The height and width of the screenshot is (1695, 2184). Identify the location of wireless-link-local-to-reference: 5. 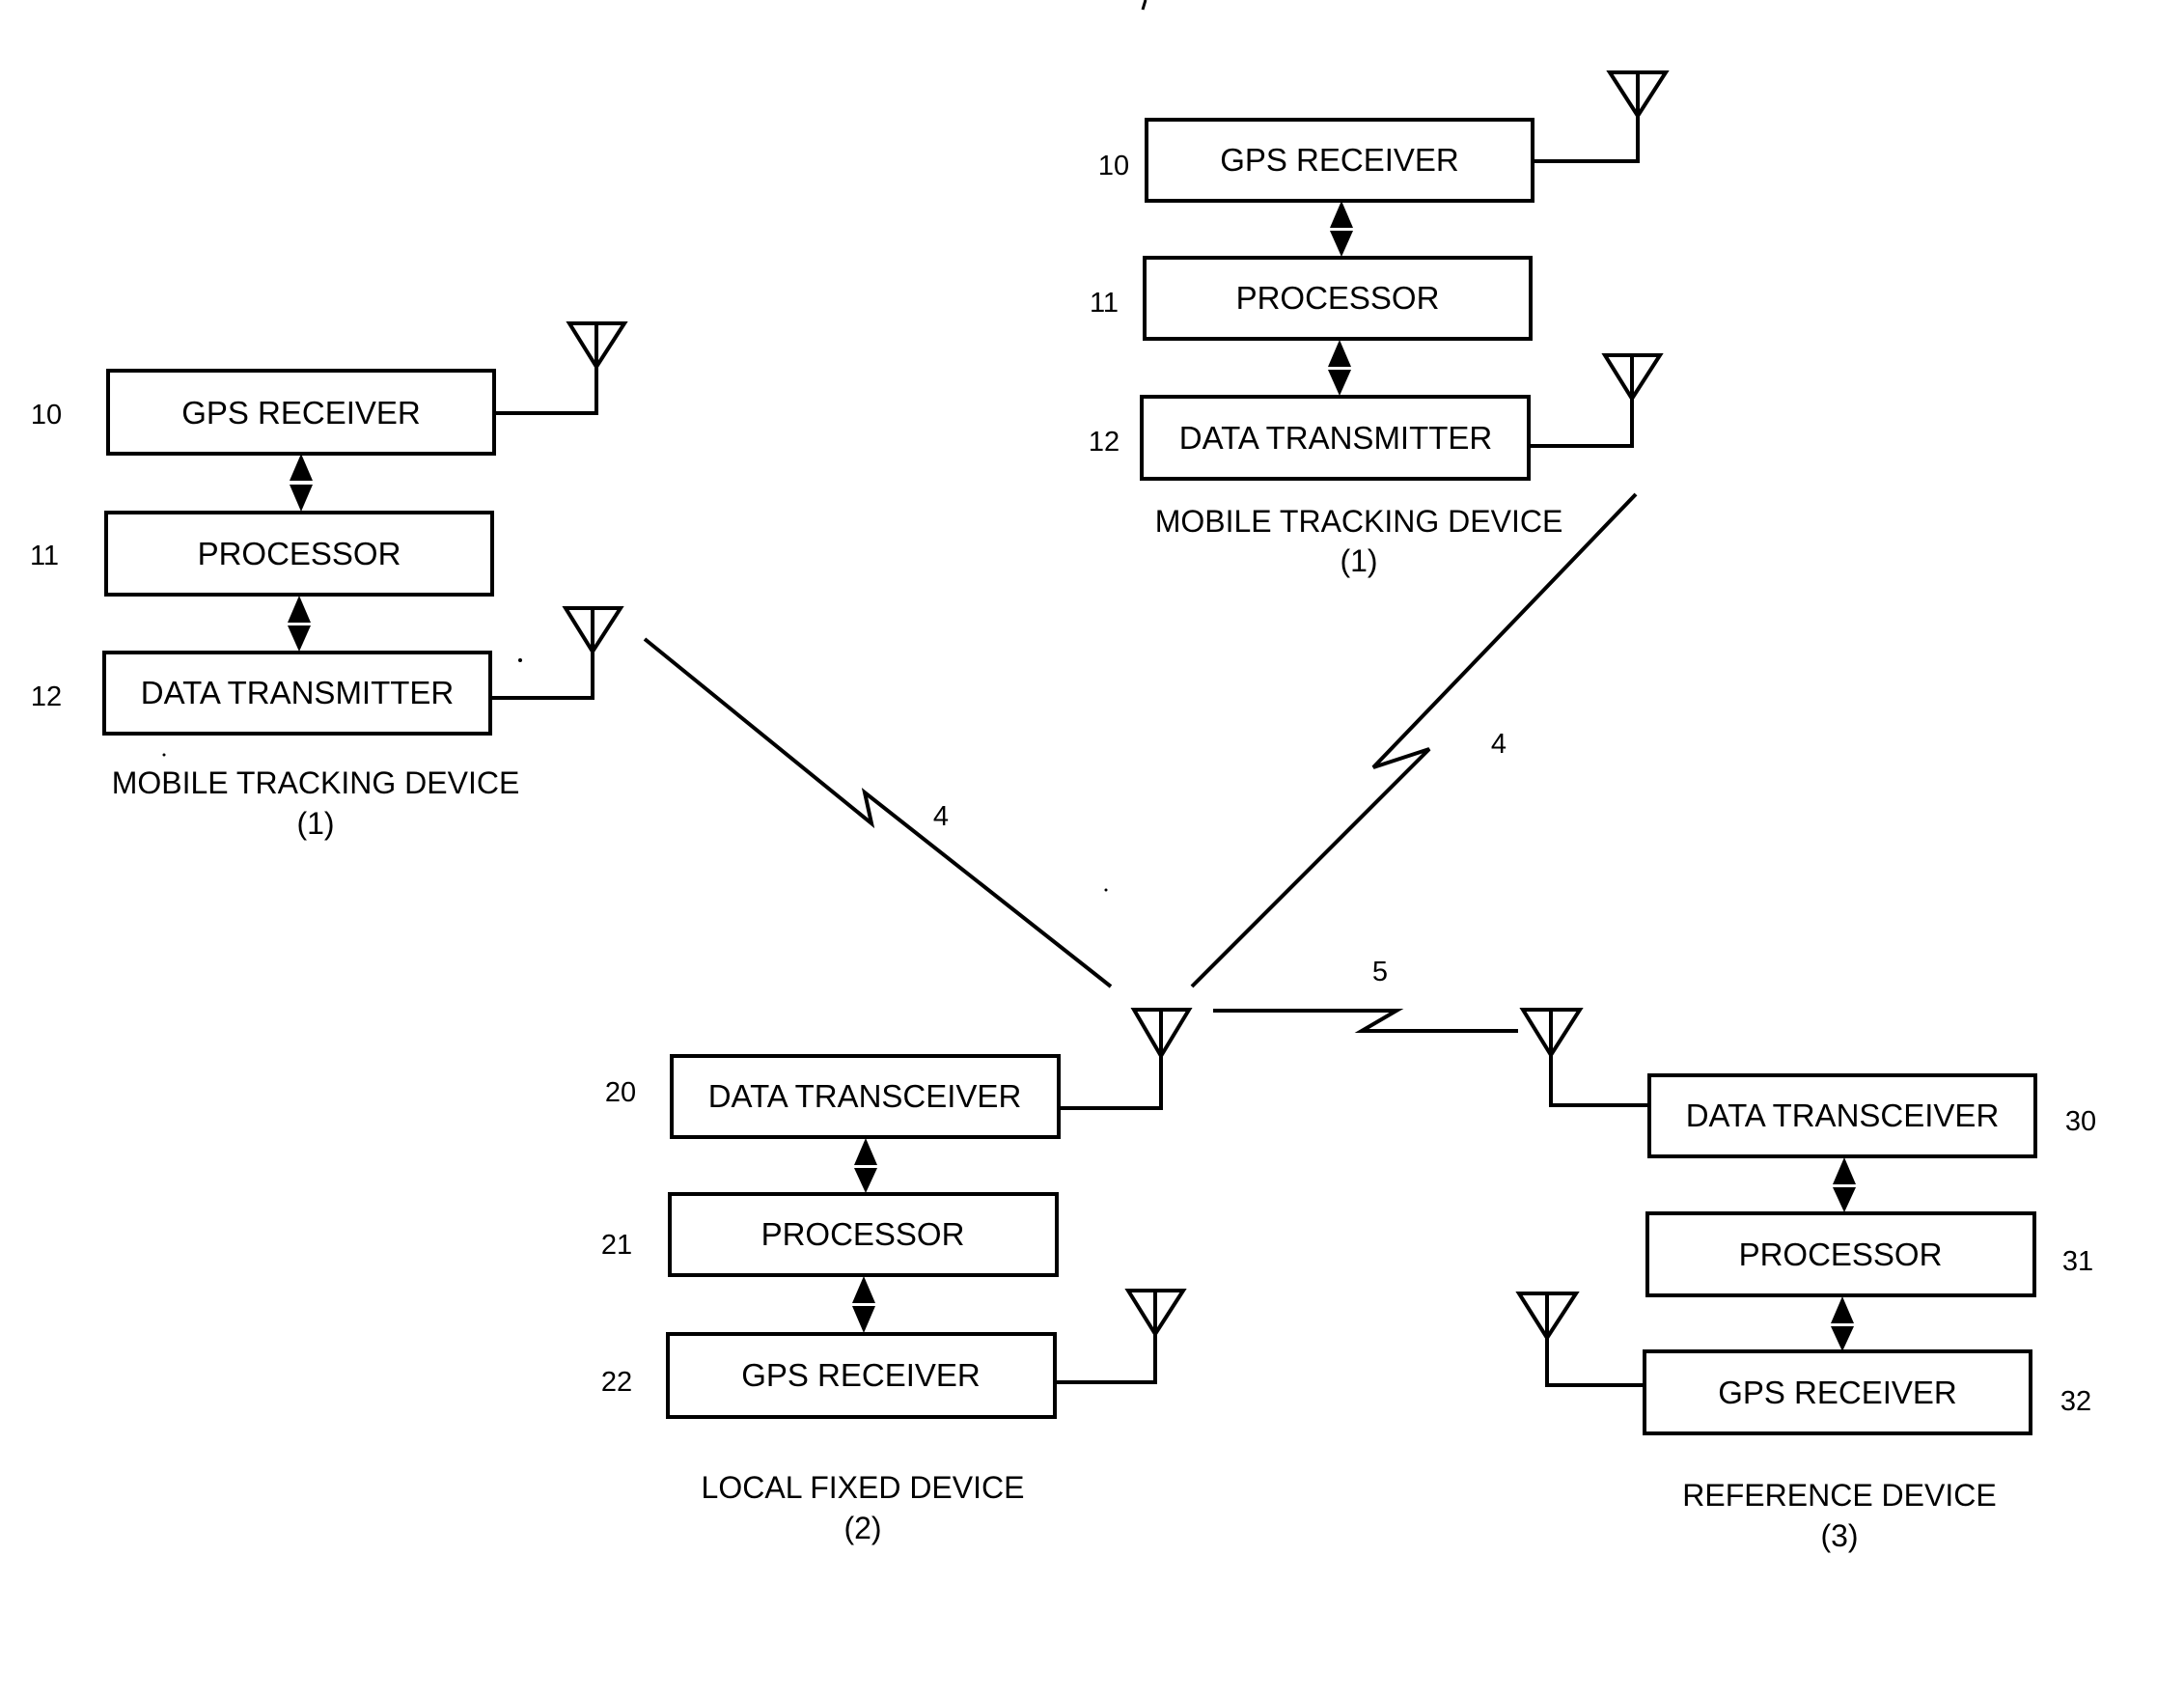
(1366, 995).